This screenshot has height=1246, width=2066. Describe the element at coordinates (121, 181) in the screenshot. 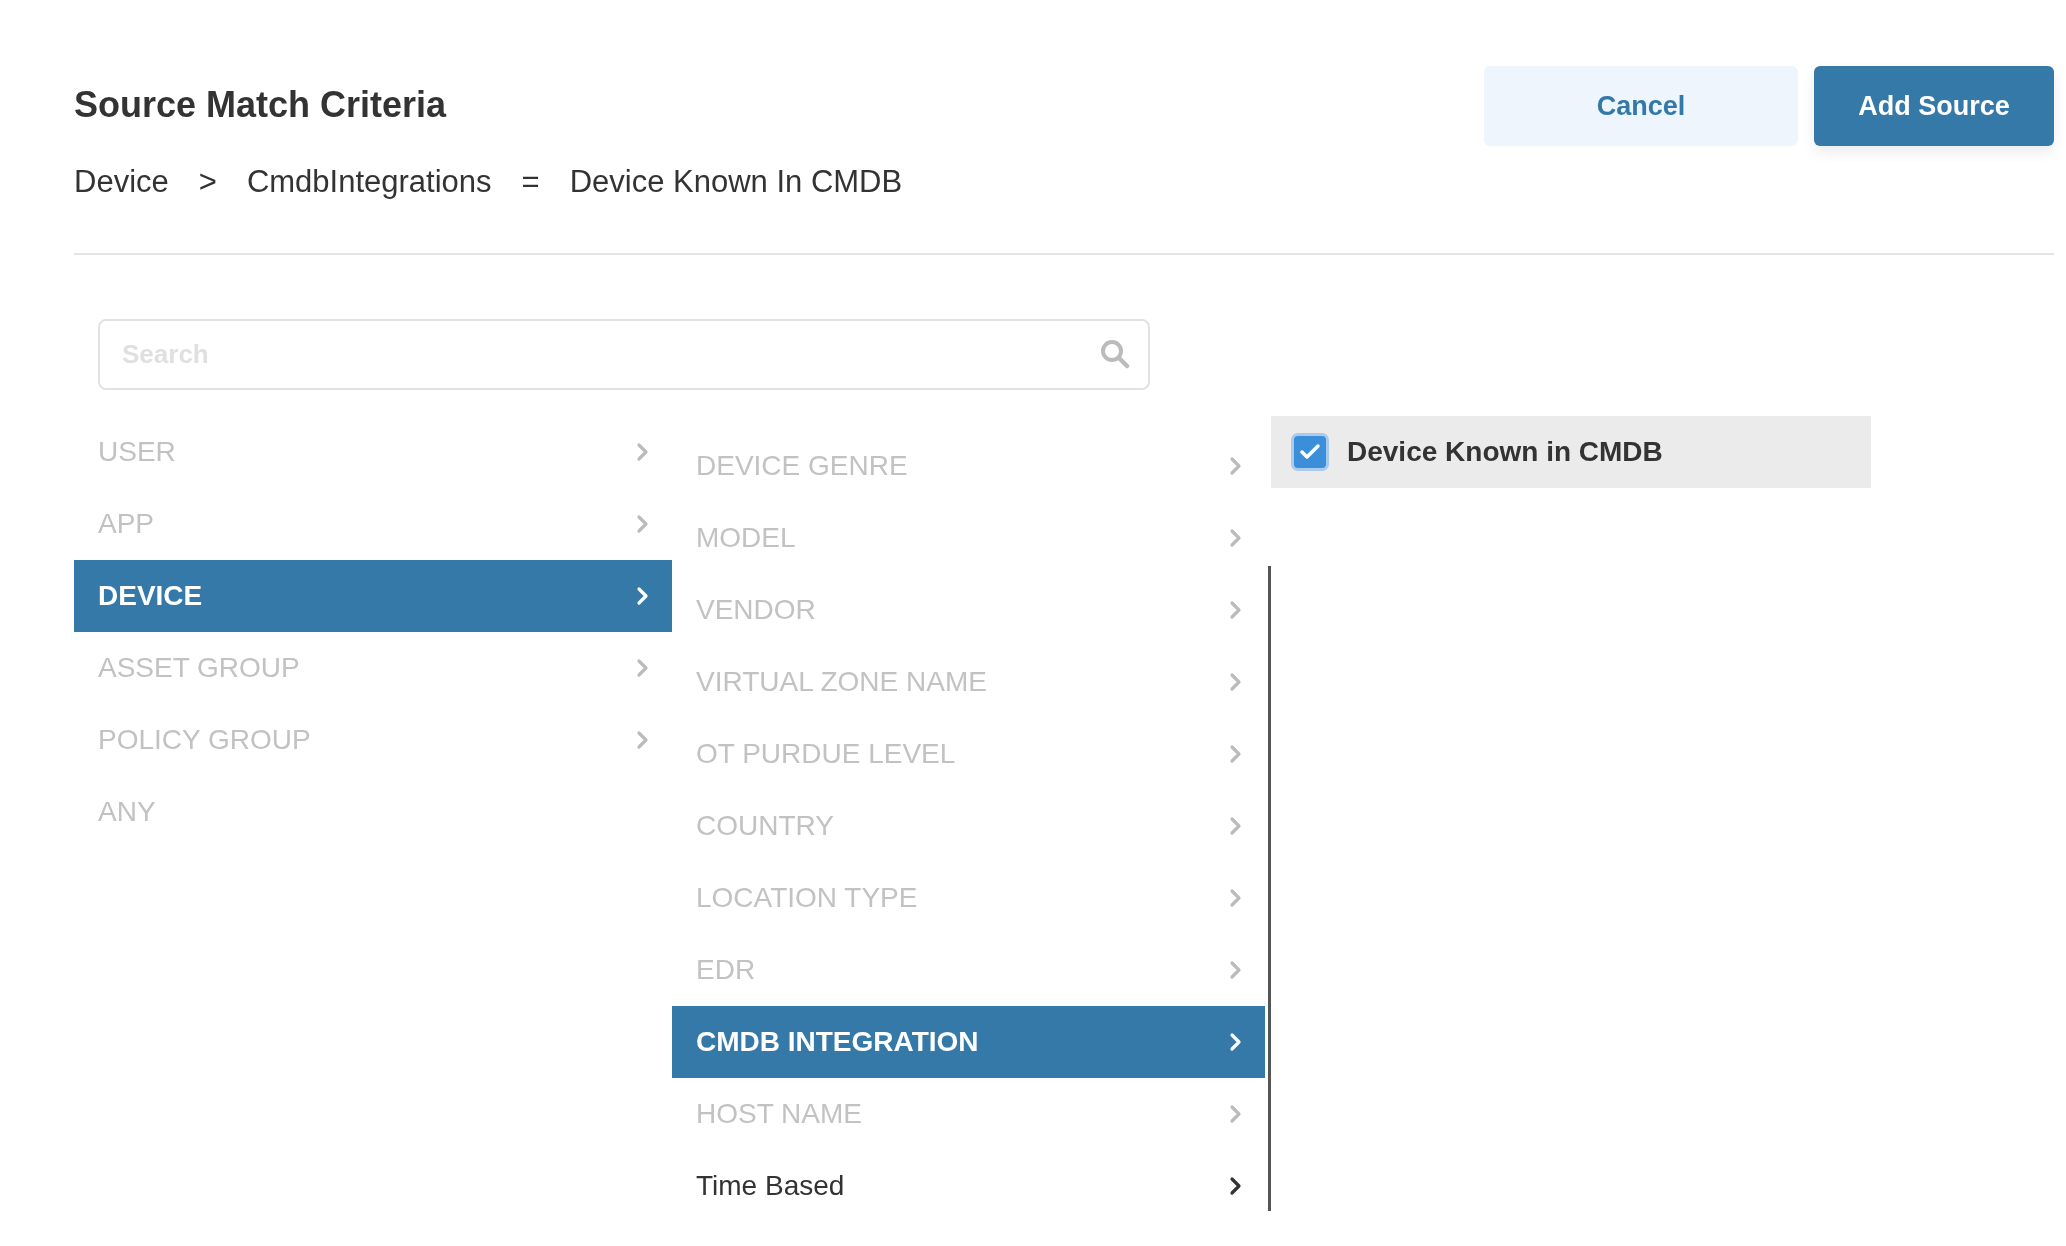

I see `breadcrumb-item: Device` at that location.